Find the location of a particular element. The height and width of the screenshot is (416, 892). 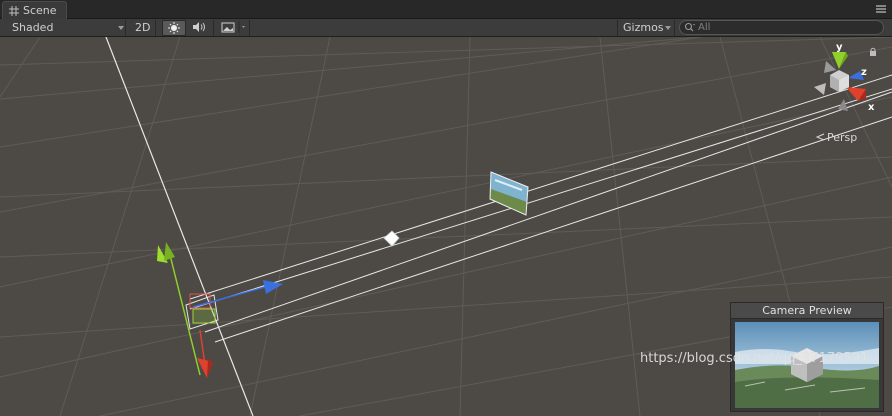

lighting-toggle-button is located at coordinates (174, 28).